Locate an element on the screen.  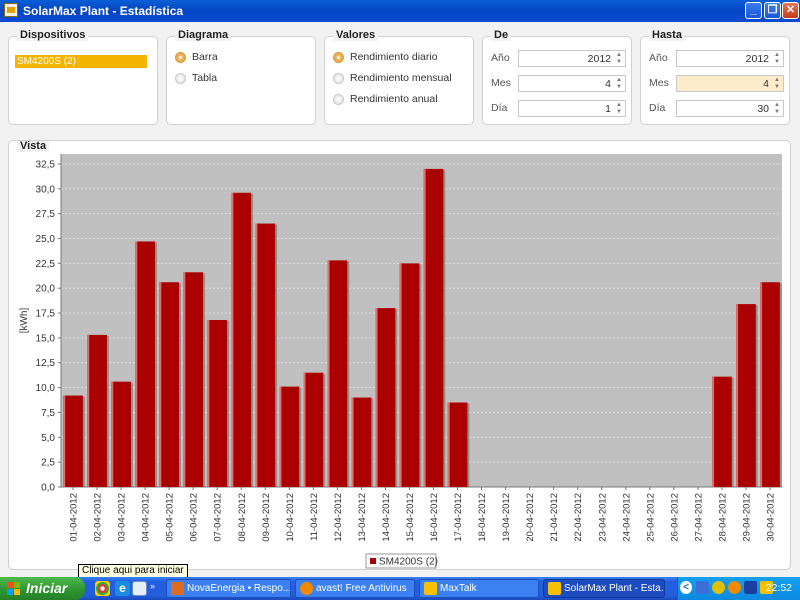
y-tick-label: 30,0 is located at coordinates (46, 189).